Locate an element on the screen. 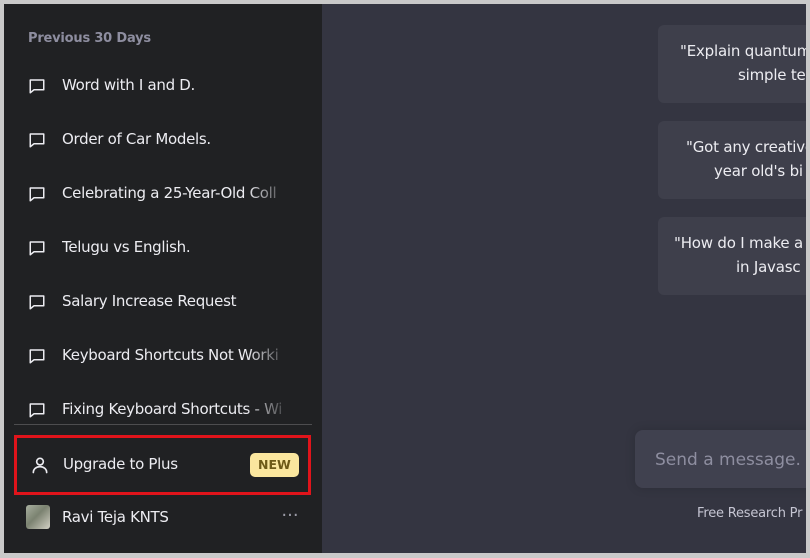 Image resolution: width=810 pixels, height=558 pixels. message-input is located at coordinates (729, 460).